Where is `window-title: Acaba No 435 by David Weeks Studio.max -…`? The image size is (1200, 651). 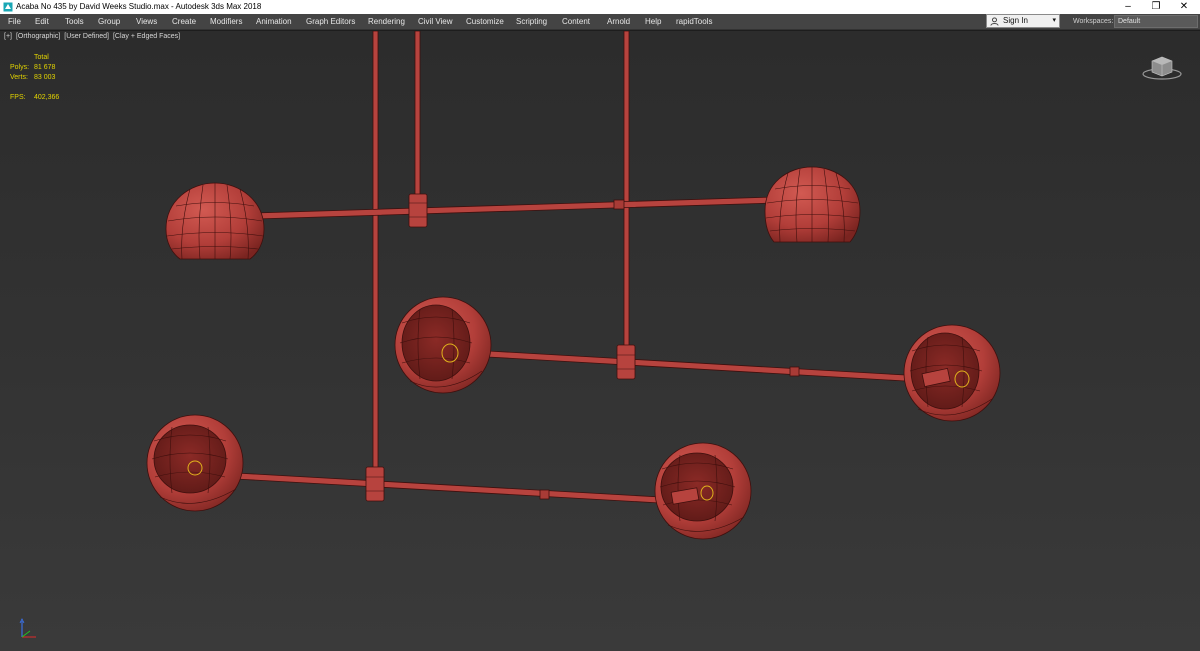 window-title: Acaba No 435 by David Weeks Studio.max -… is located at coordinates (139, 6).